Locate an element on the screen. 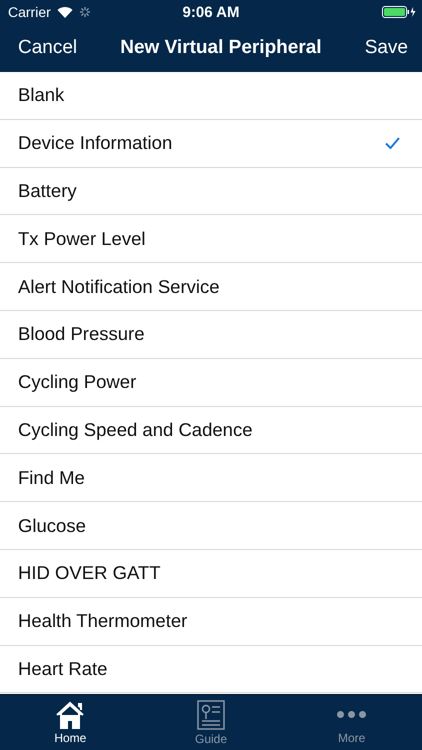 This screenshot has height=750, width=422. service-list-item: Blank is located at coordinates (211, 96).